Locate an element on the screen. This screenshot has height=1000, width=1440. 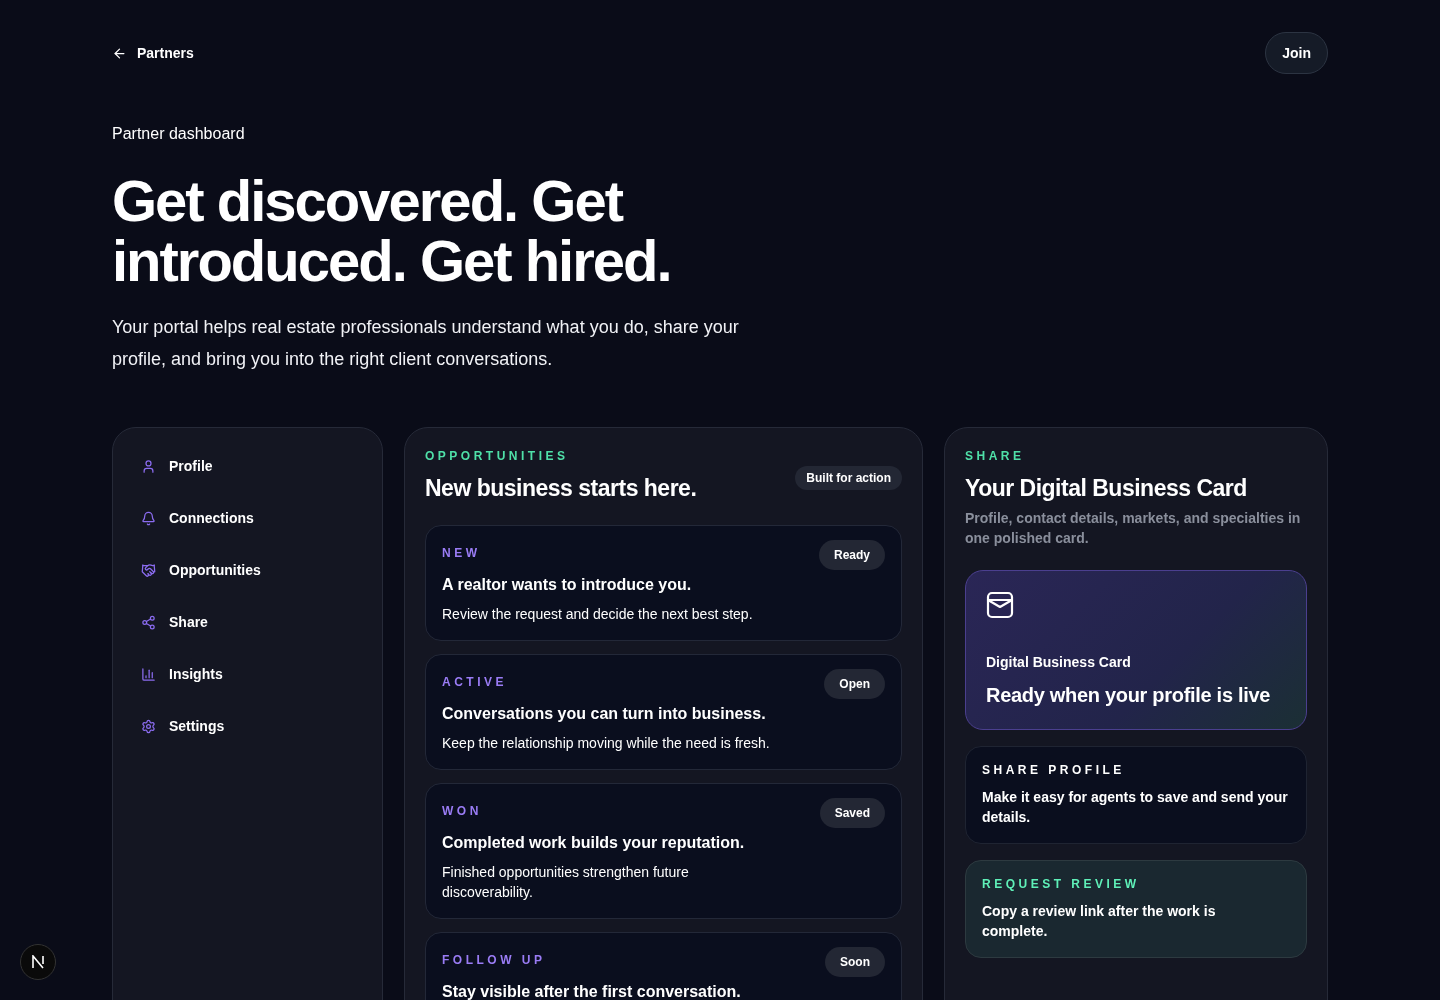
action-text: Copy a review link after the work is complete. is located at coordinates (1099, 921).